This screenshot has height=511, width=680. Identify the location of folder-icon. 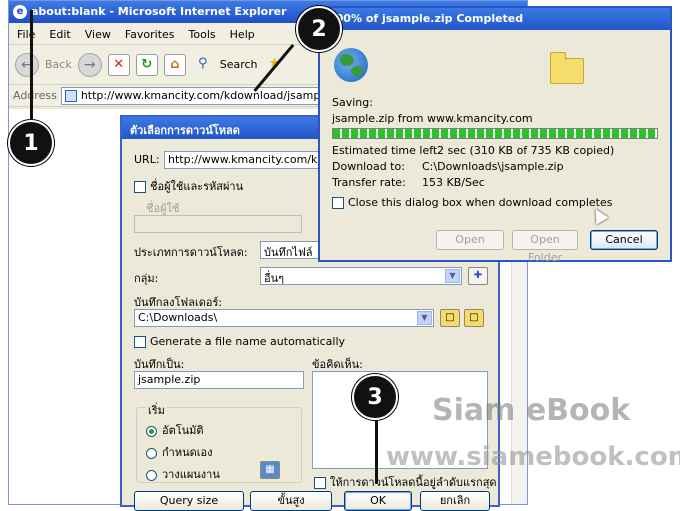
(567, 68).